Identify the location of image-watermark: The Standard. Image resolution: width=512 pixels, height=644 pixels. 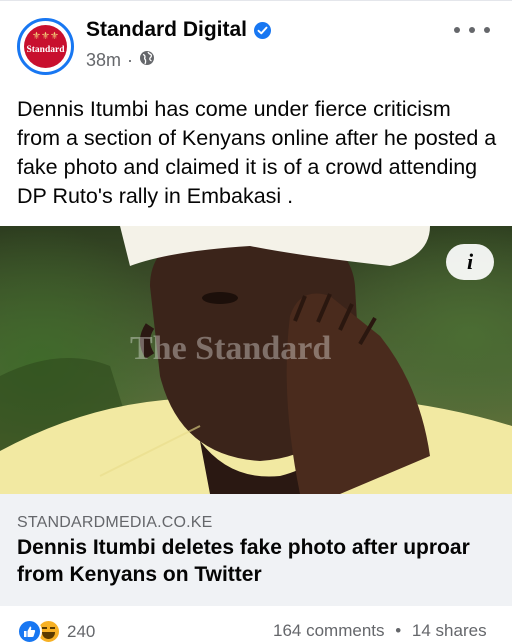
(231, 348).